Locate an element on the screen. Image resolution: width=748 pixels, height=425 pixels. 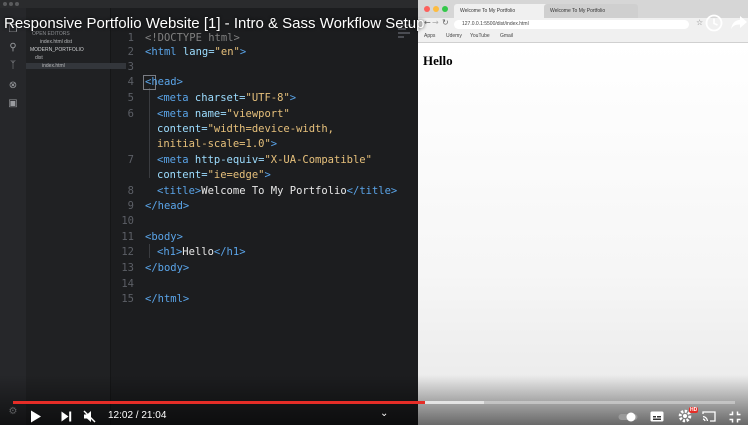
line-number: 7 is located at coordinates (130, 160).